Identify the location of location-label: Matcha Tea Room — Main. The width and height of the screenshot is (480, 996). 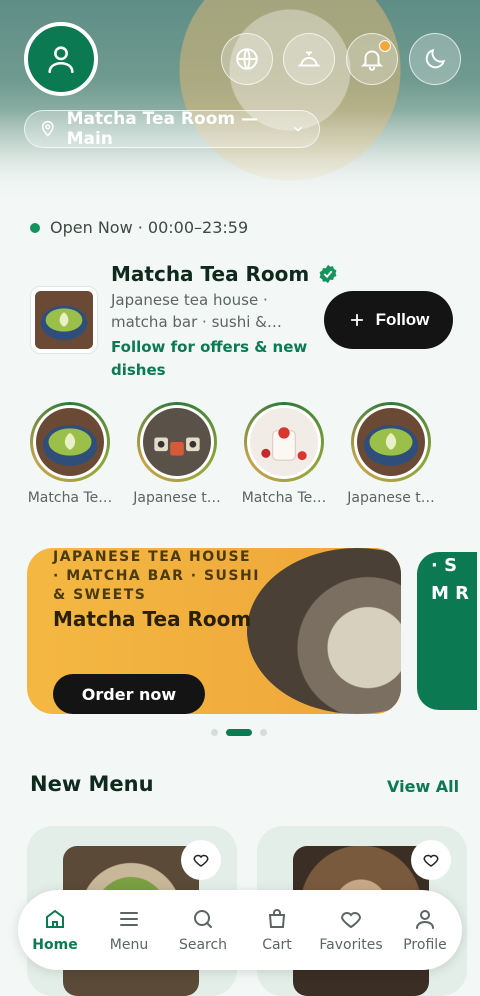
(162, 129).